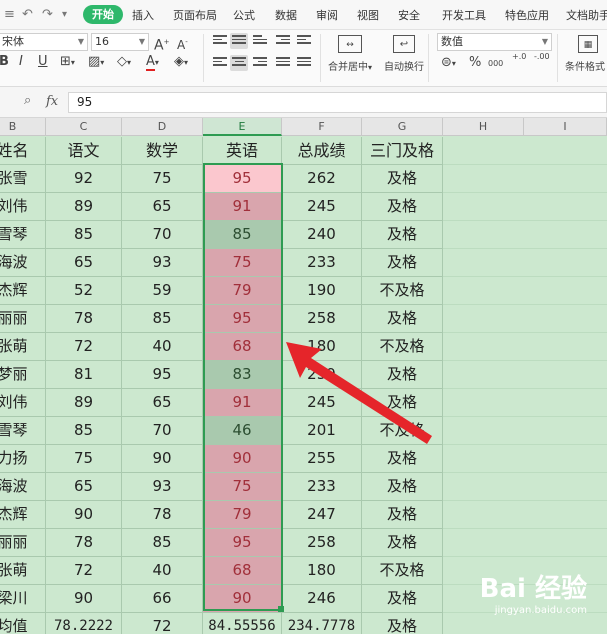 This screenshot has width=607, height=634. What do you see at coordinates (588, 44) in the screenshot?
I see `conditional-format-icon: ▦` at bounding box center [588, 44].